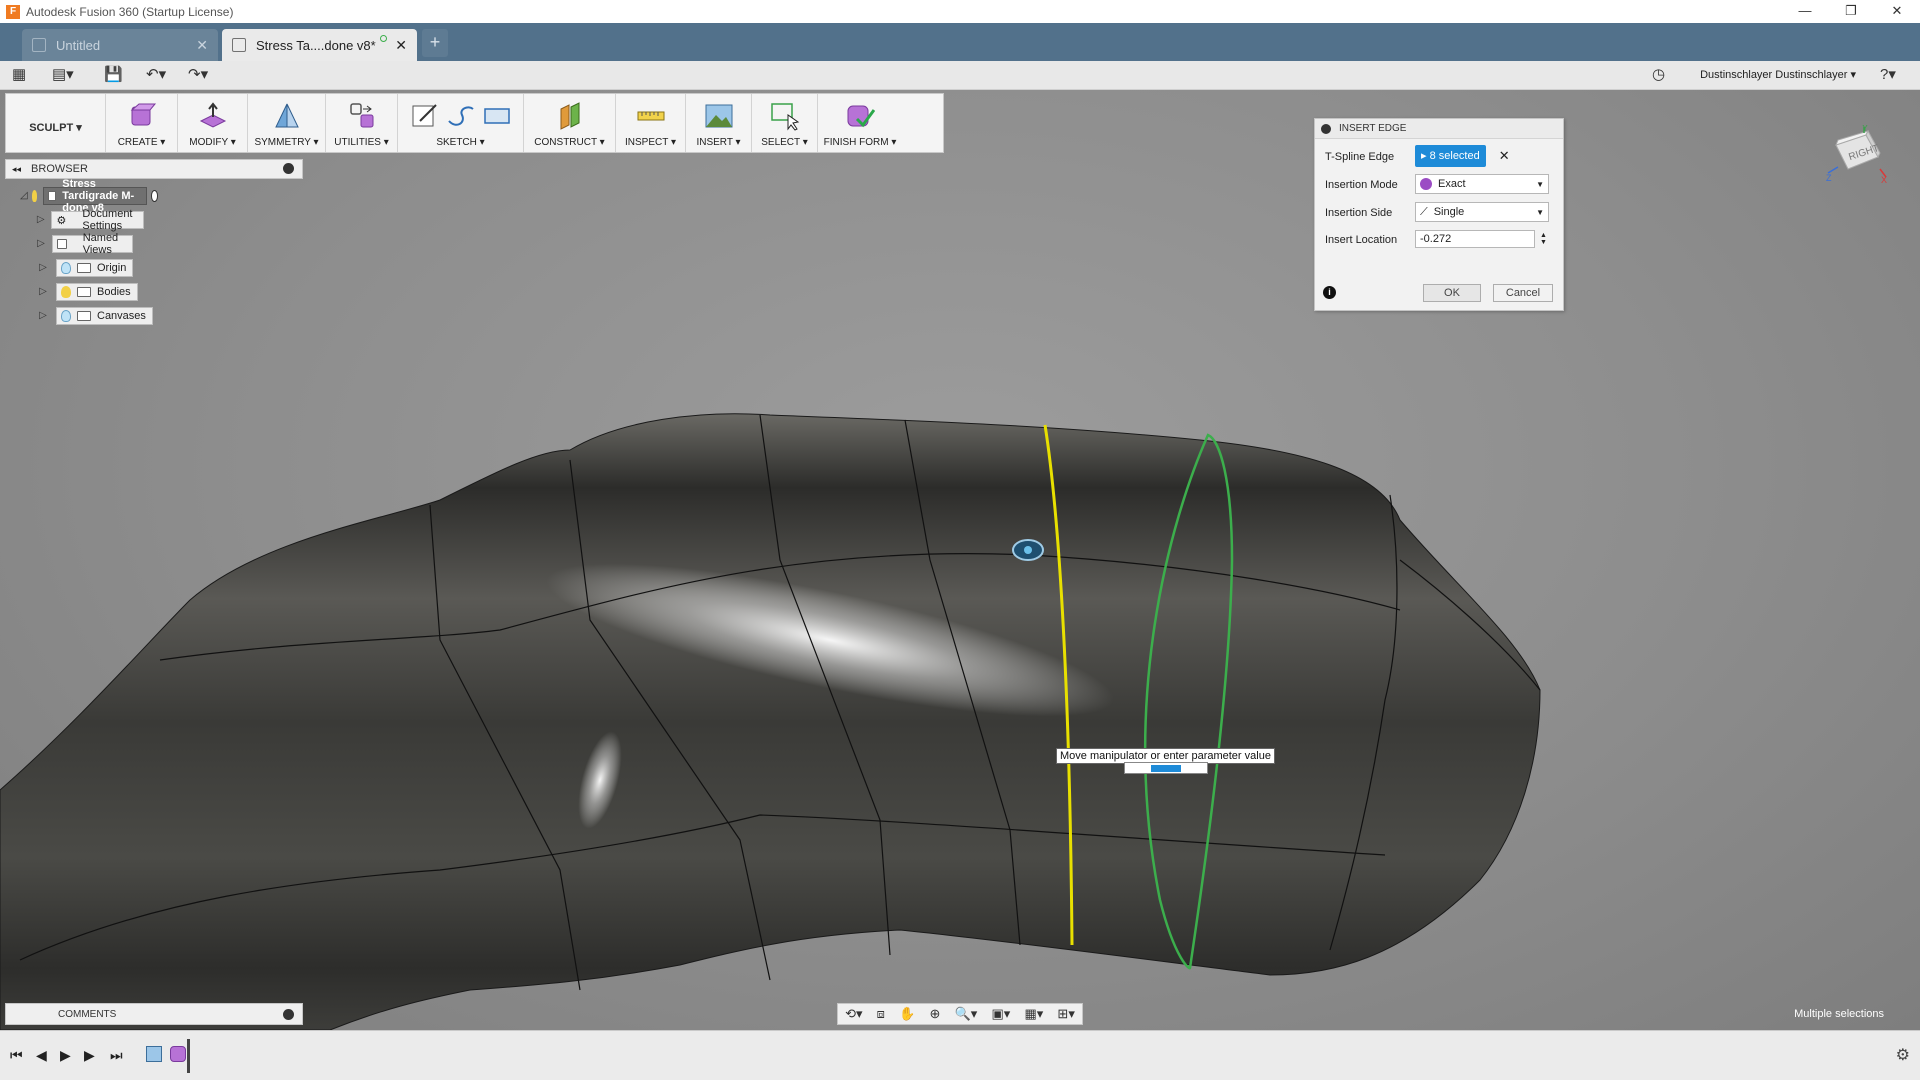  Describe the element at coordinates (89, 196) in the screenshot. I see `browser-root-node: ◿ Stress Tardigrade M-done v8` at that location.